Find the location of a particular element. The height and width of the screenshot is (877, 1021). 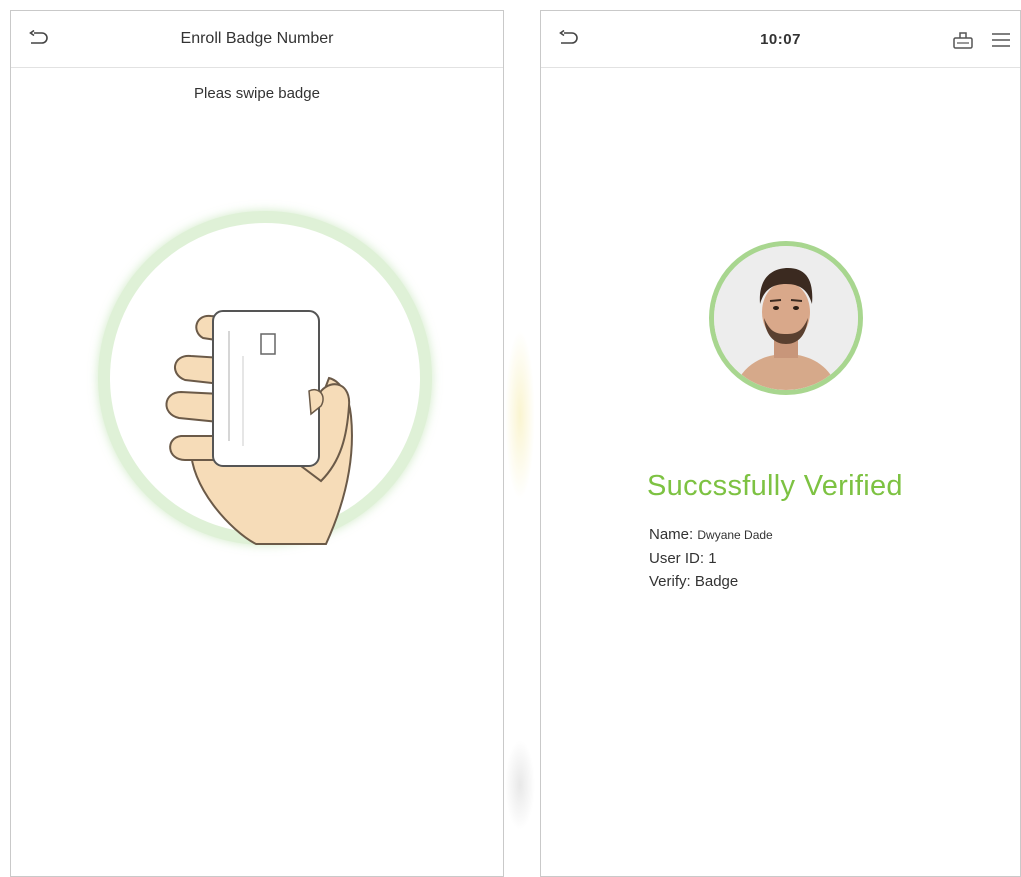

header-bar: Enroll Badge Number is located at coordinates (257, 39).